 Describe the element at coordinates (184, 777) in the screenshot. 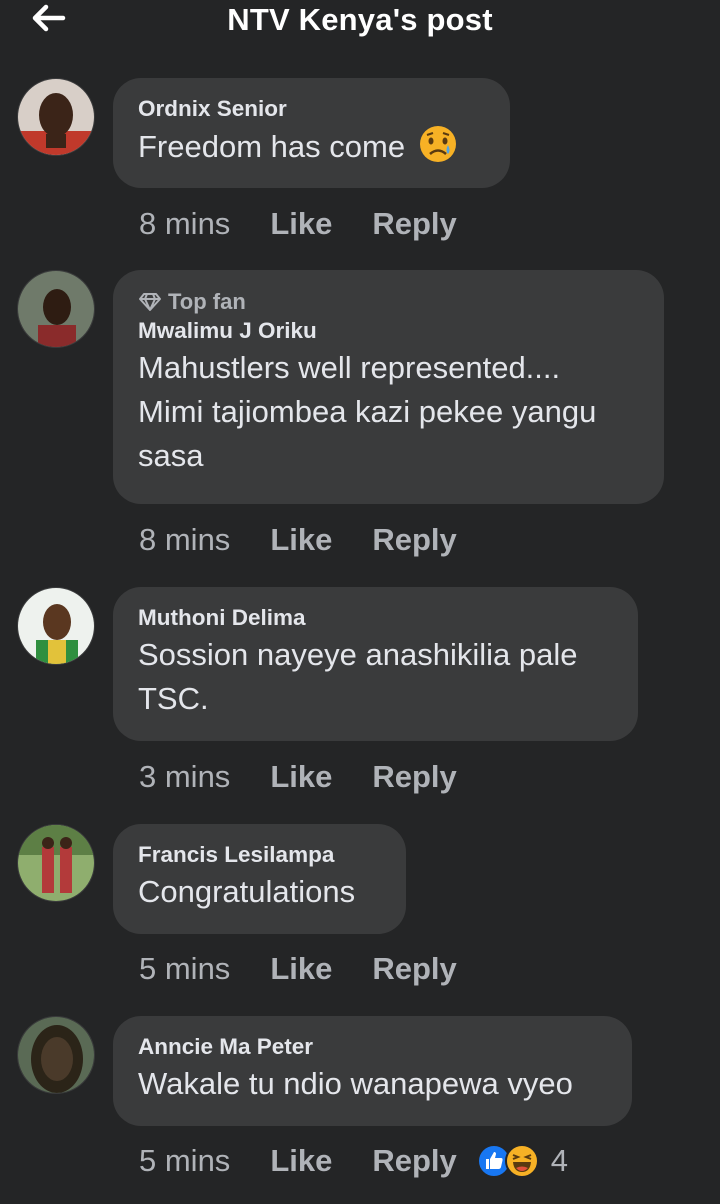

I see `comment-time: 3 mins` at that location.